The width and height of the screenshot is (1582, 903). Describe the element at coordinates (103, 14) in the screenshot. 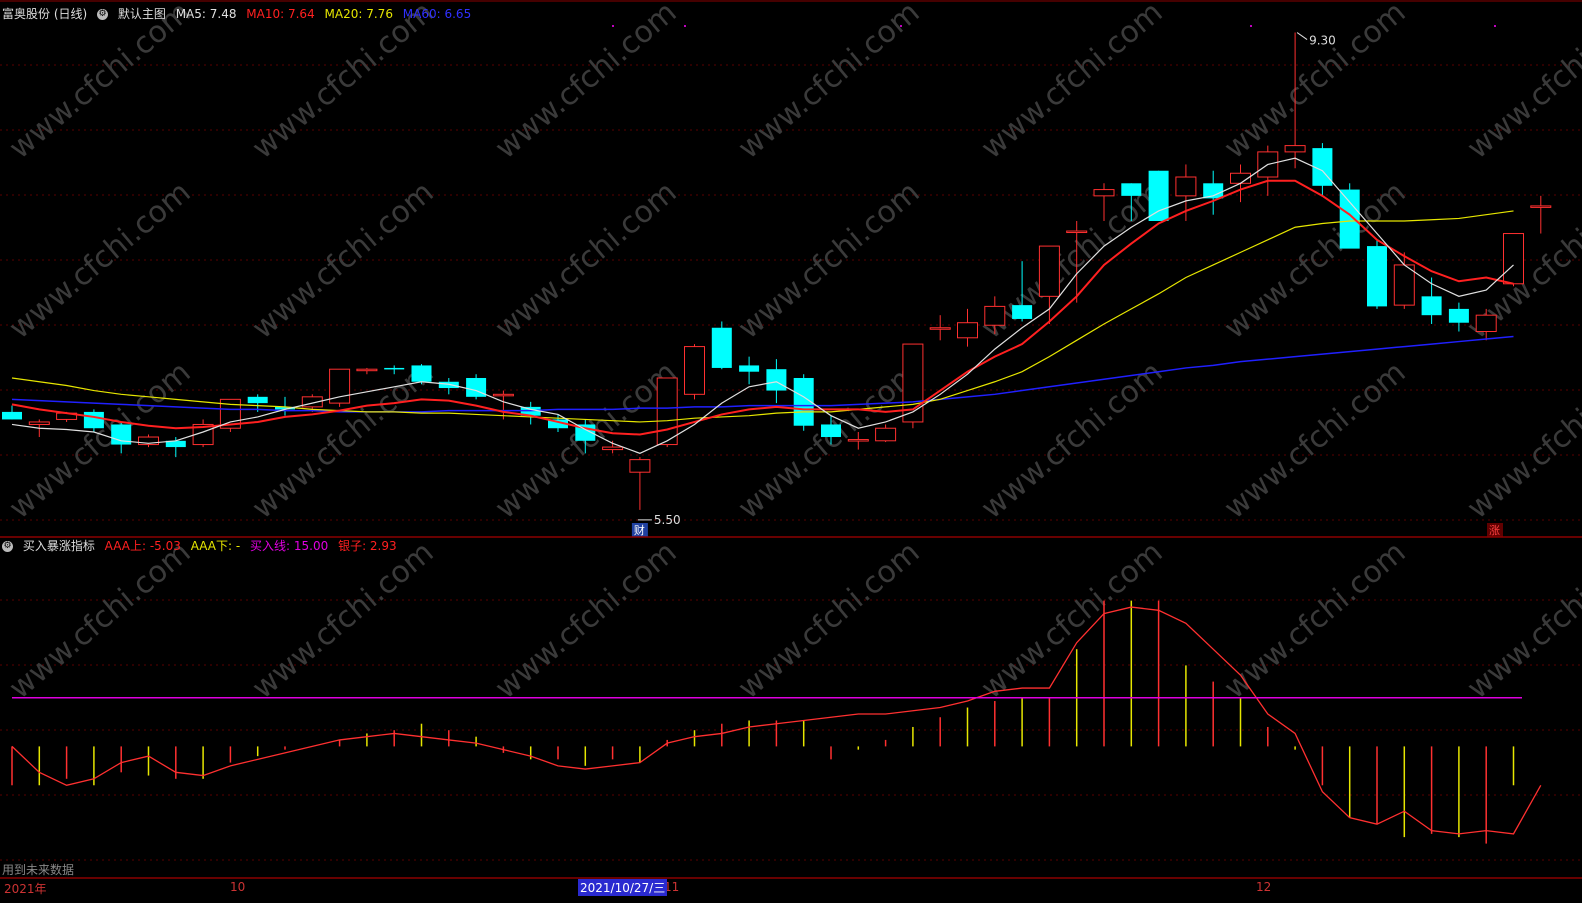

I see `settings-gear-icon: ⚙` at that location.